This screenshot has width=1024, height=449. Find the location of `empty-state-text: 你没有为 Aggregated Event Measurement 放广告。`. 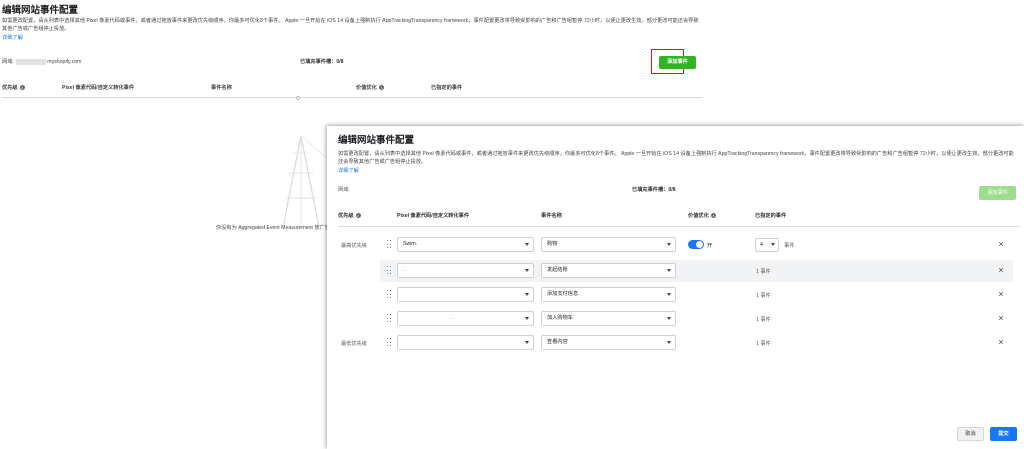

empty-state-text: 你没有为 Aggregated Event Measurement 放广告。 is located at coordinates (276, 228).